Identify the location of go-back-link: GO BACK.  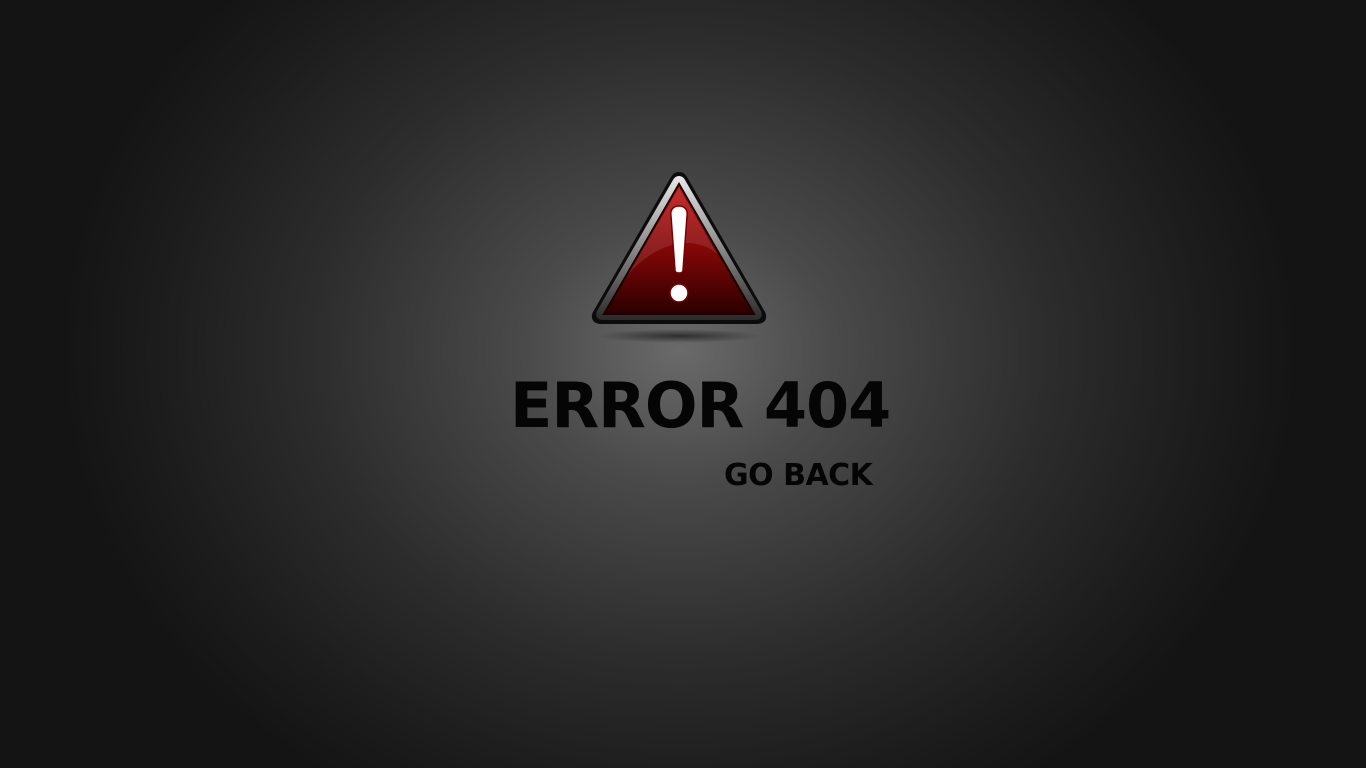
(798, 476).